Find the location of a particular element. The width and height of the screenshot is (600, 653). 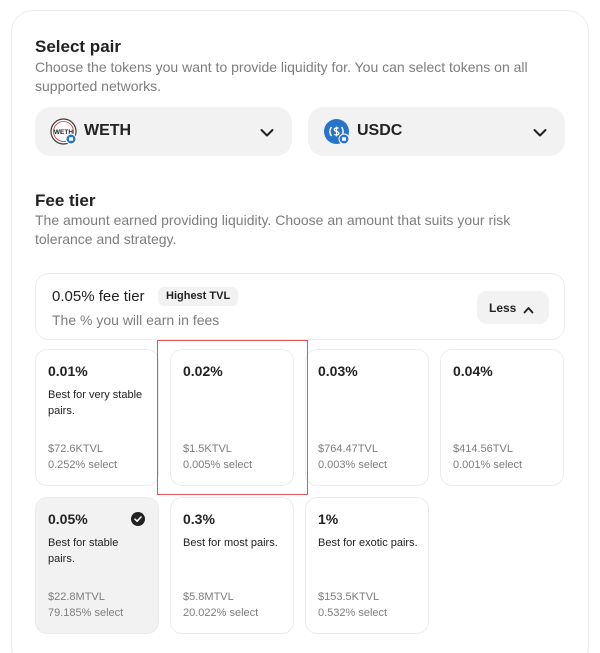

fee-option-percent: 0.01% is located at coordinates (68, 371).